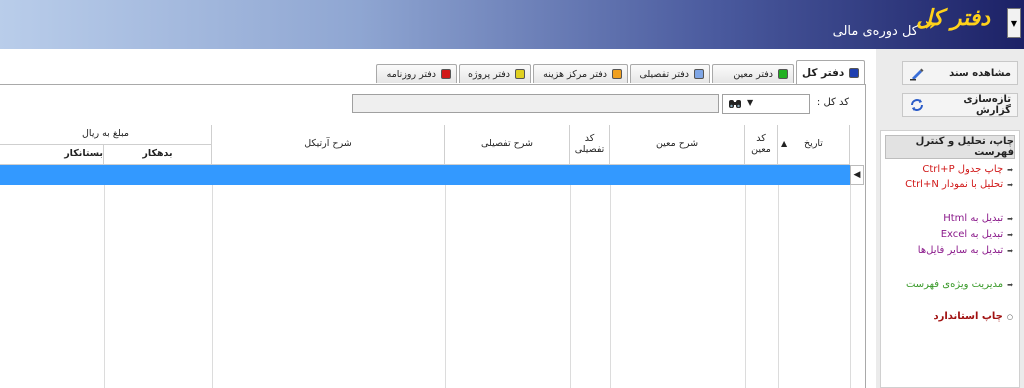 Image resolution: width=1024 pixels, height=388 pixels. I want to click on menu-heading: چاپ، تحلیل و کنترل فهرست, so click(950, 147).